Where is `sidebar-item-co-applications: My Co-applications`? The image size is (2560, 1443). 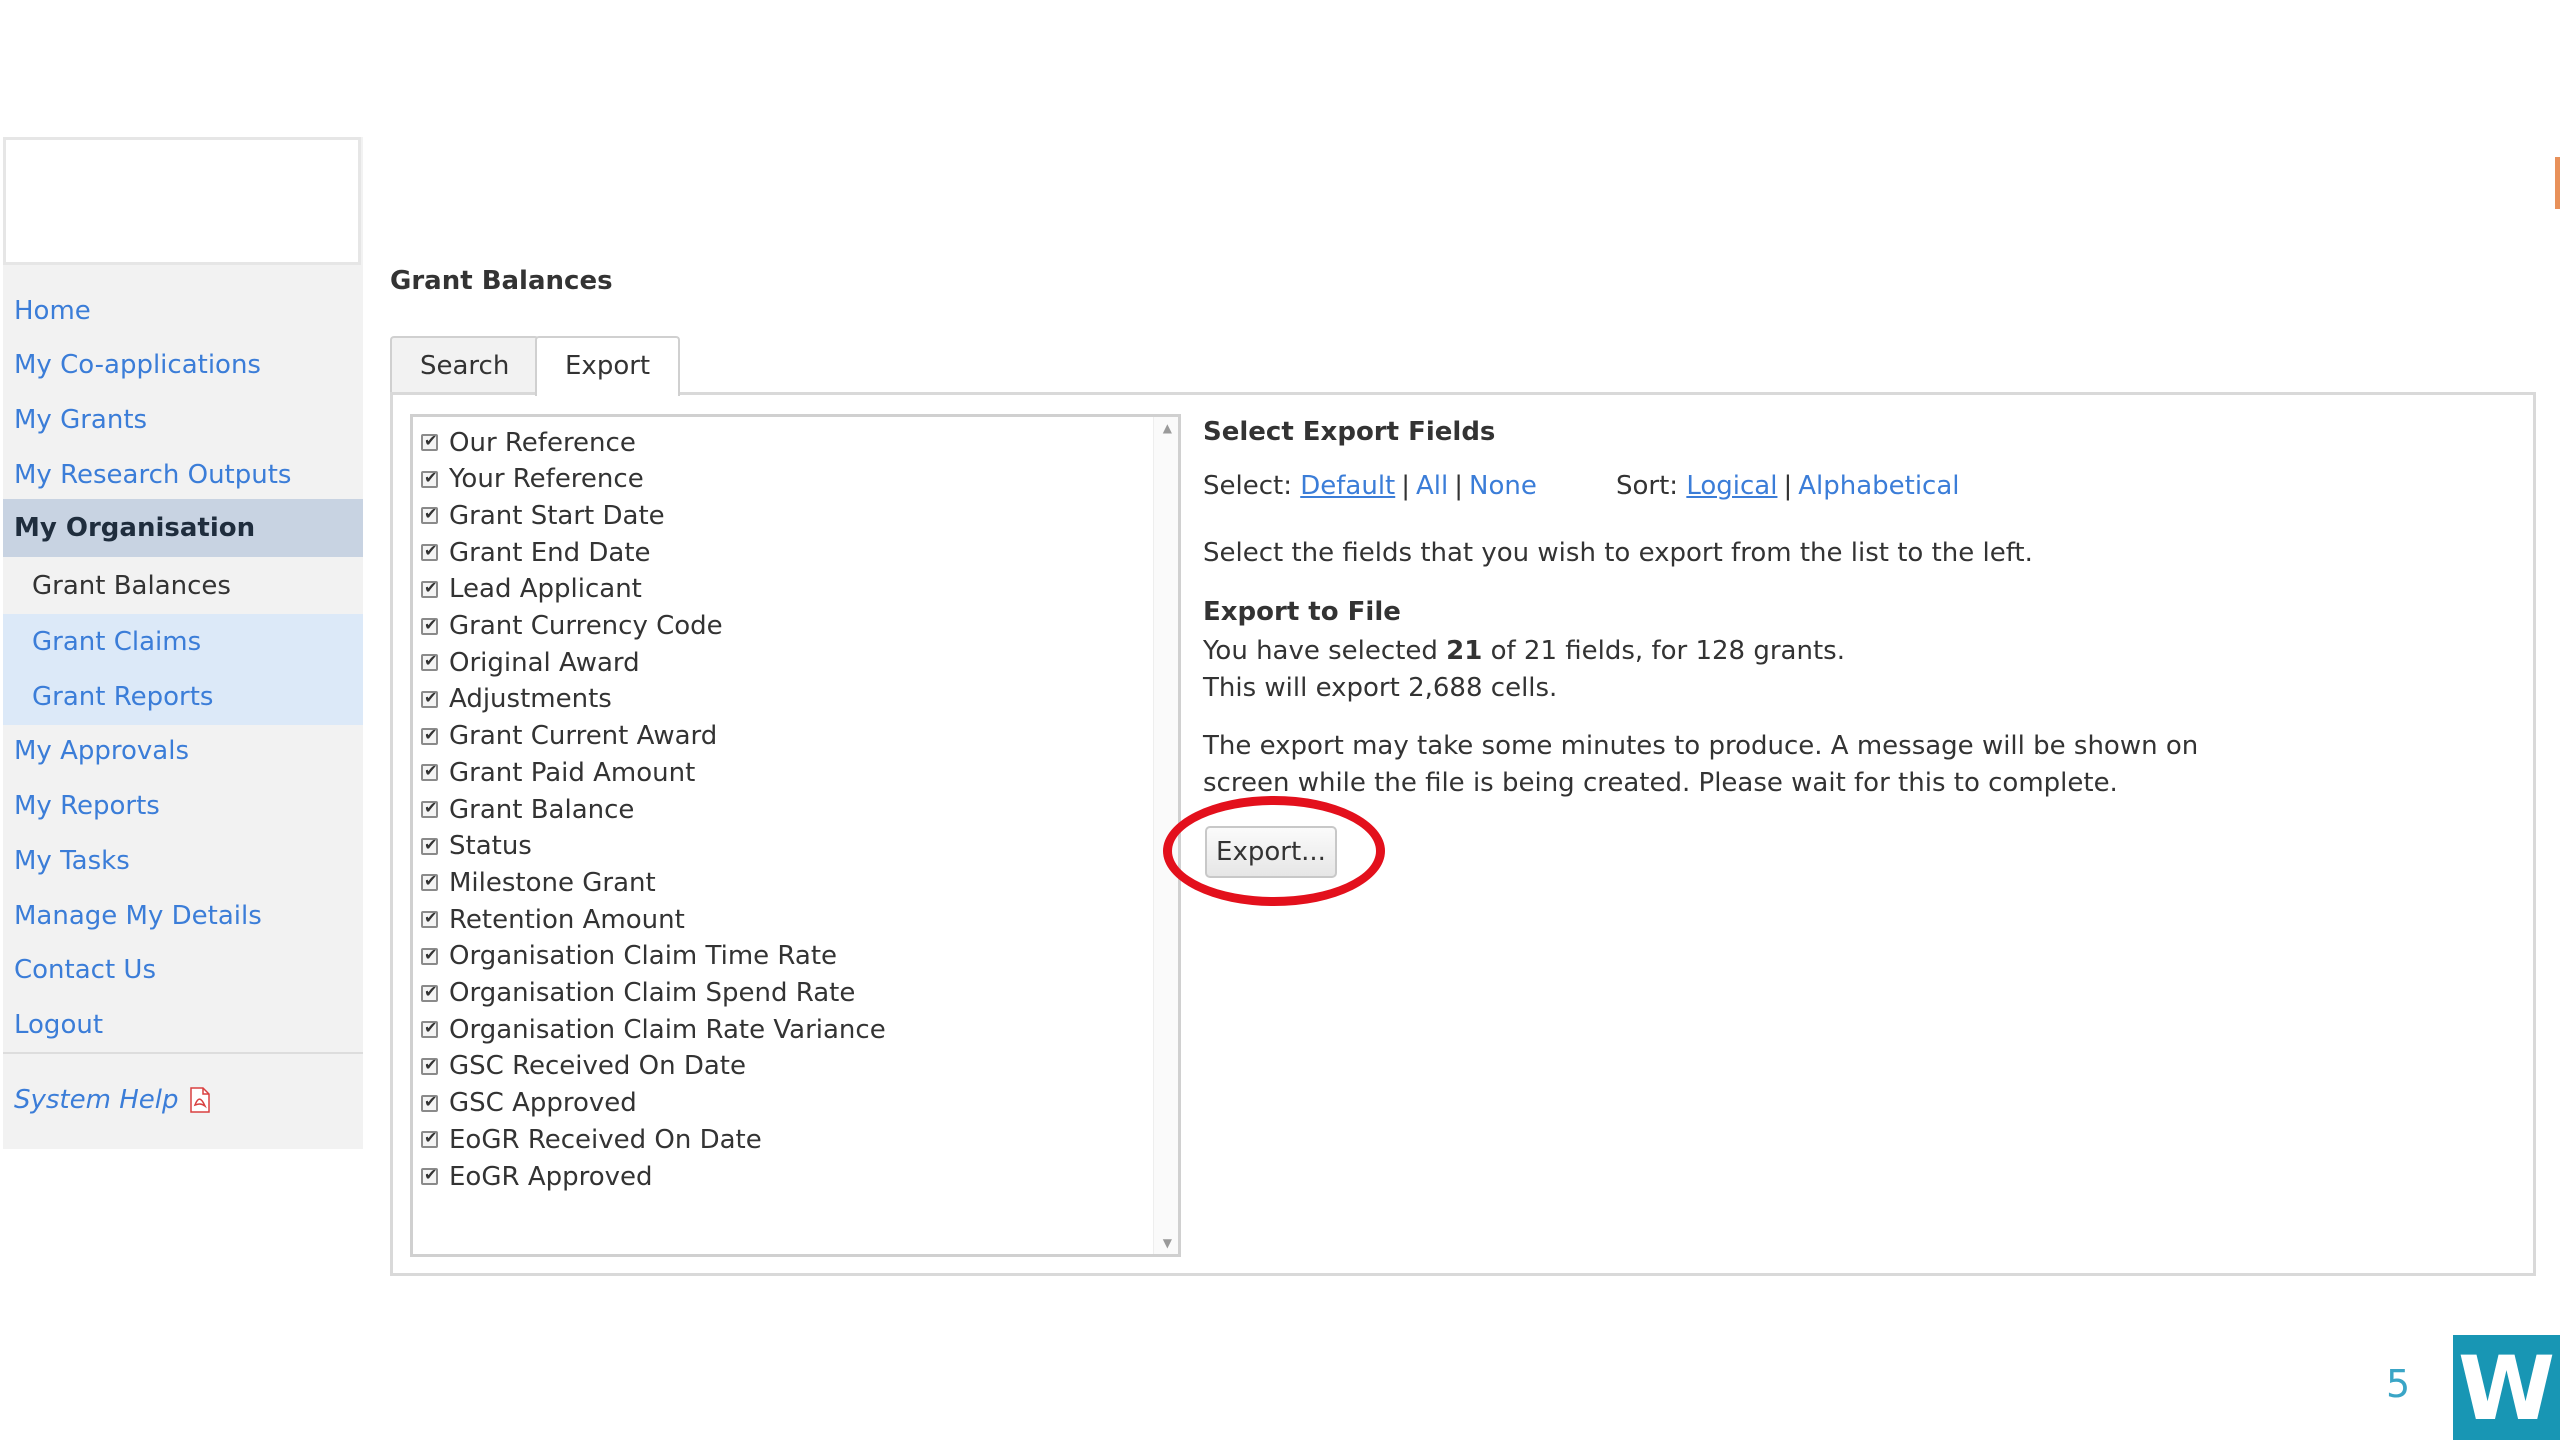
sidebar-item-co-applications: My Co-applications is located at coordinates (183, 365).